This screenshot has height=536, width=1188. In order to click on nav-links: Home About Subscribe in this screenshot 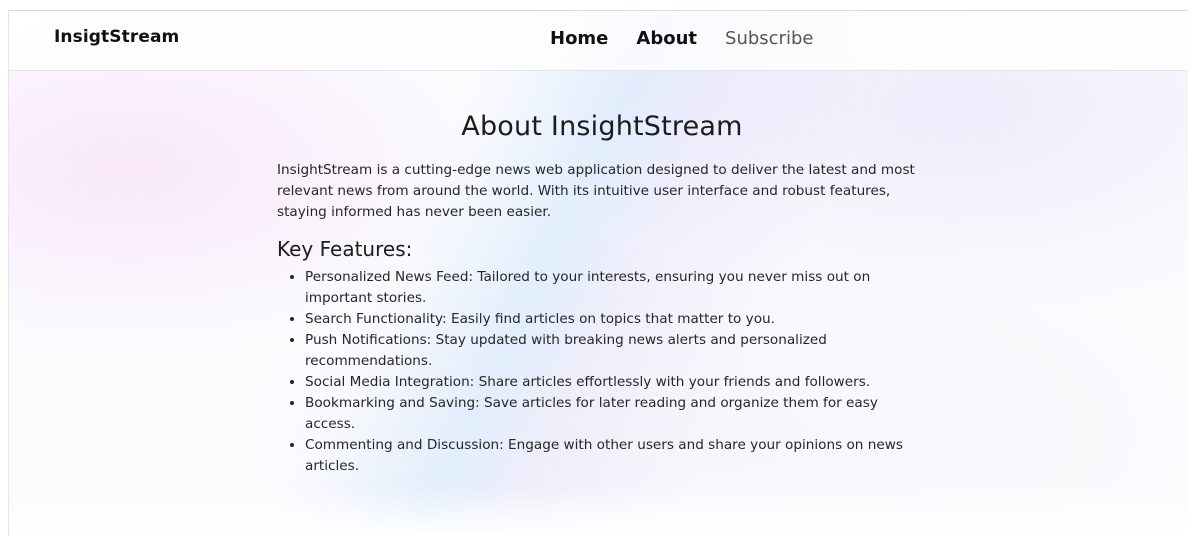, I will do `click(681, 38)`.